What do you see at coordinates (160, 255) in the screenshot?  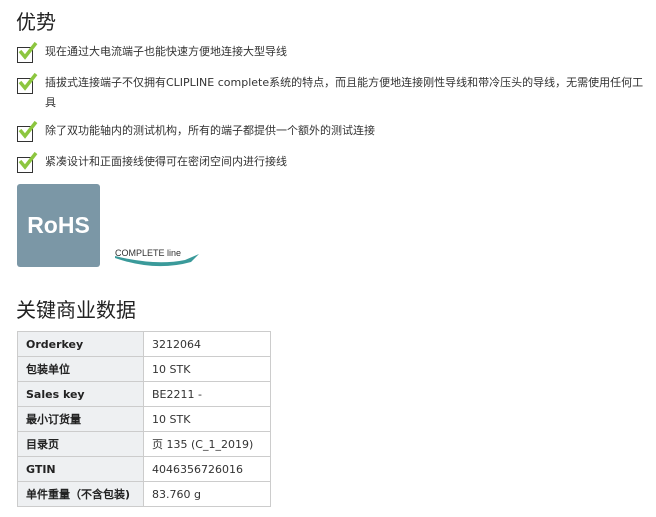 I see `complete-line-logo: COMPLETE line` at bounding box center [160, 255].